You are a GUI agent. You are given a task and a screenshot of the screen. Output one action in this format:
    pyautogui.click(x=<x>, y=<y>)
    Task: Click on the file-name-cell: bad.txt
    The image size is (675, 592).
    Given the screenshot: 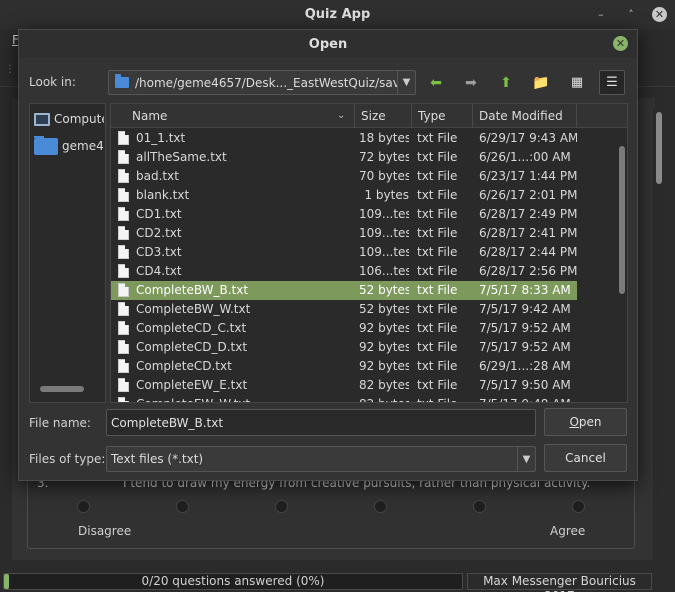 What is the action you would take?
    pyautogui.click(x=157, y=176)
    